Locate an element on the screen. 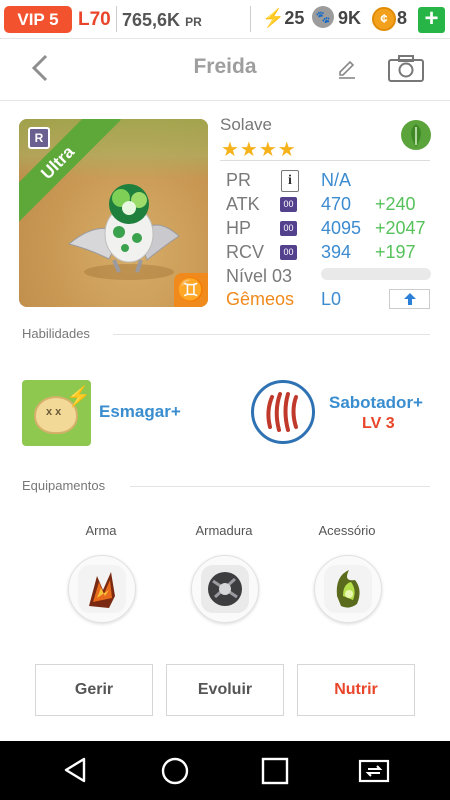 This screenshot has width=450, height=800. fire-claw-icon is located at coordinates (102, 590).